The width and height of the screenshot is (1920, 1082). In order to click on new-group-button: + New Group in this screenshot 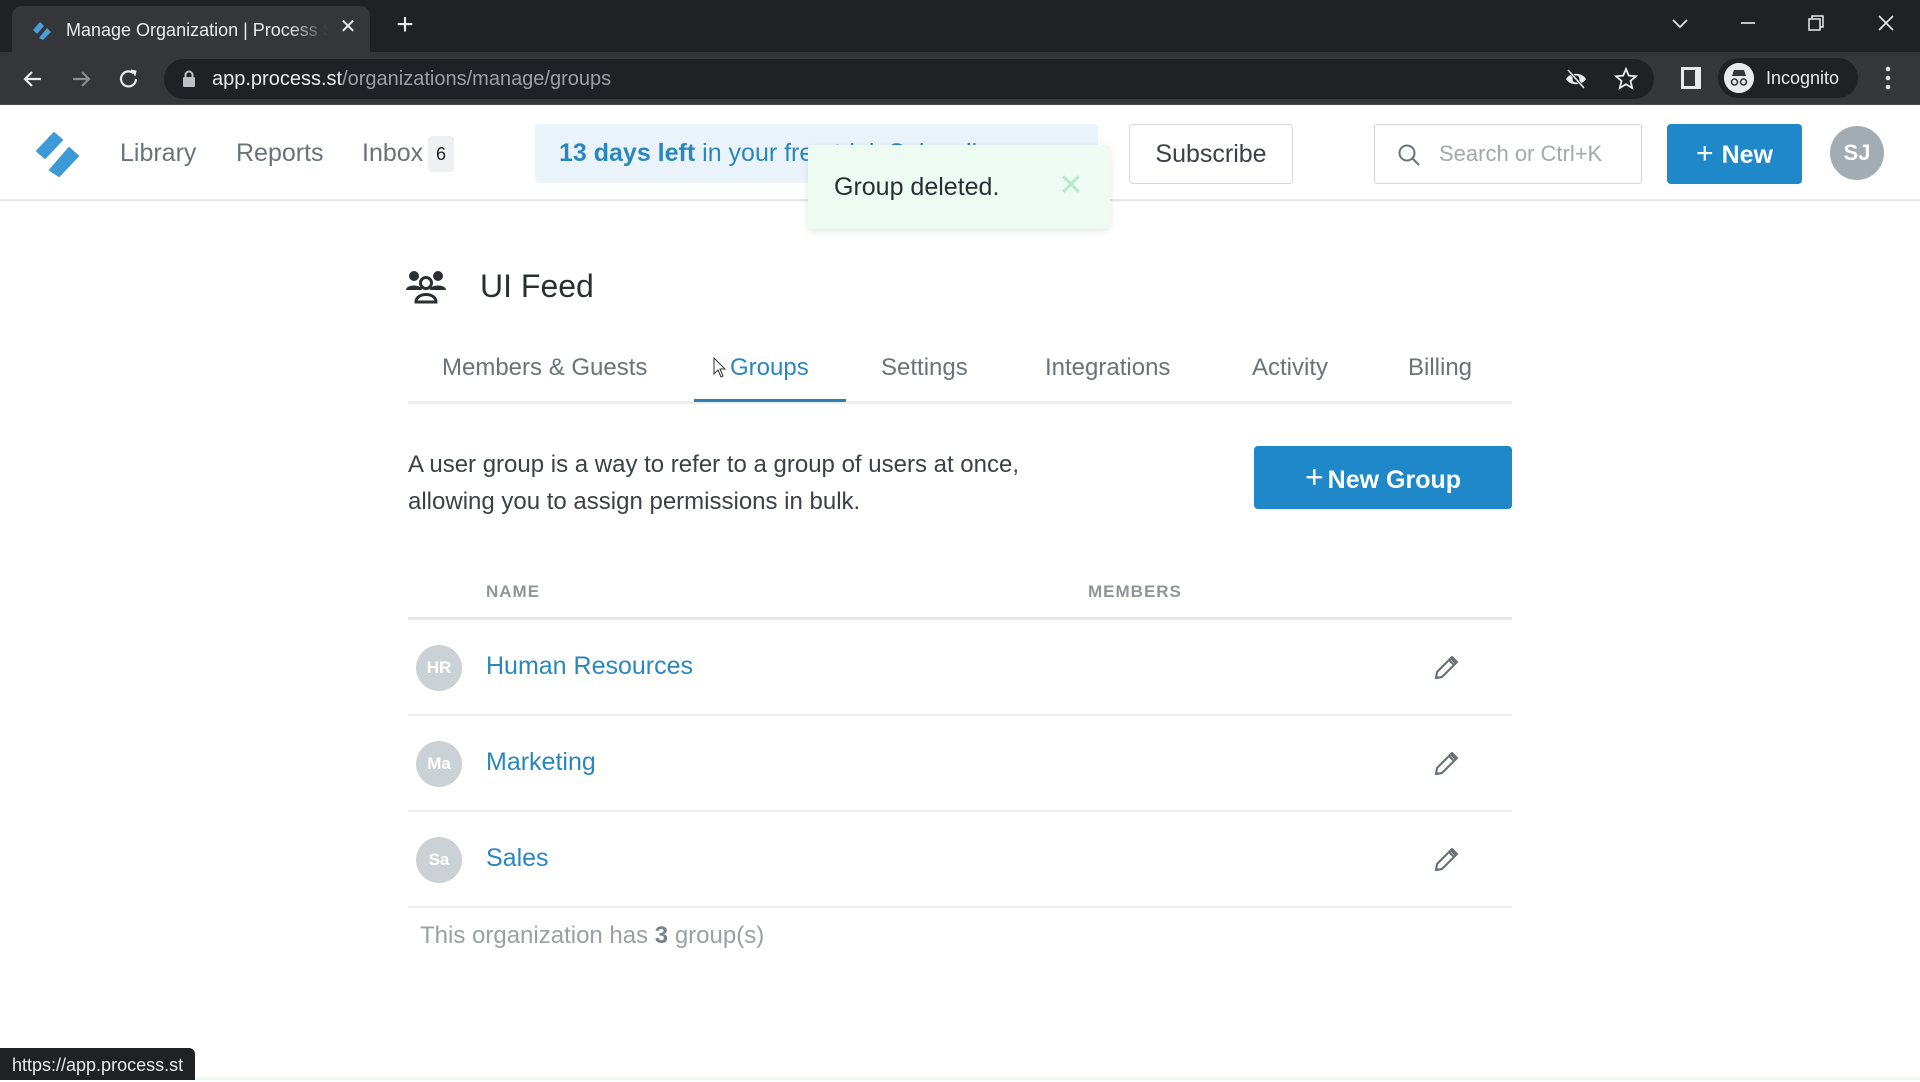, I will do `click(1383, 477)`.